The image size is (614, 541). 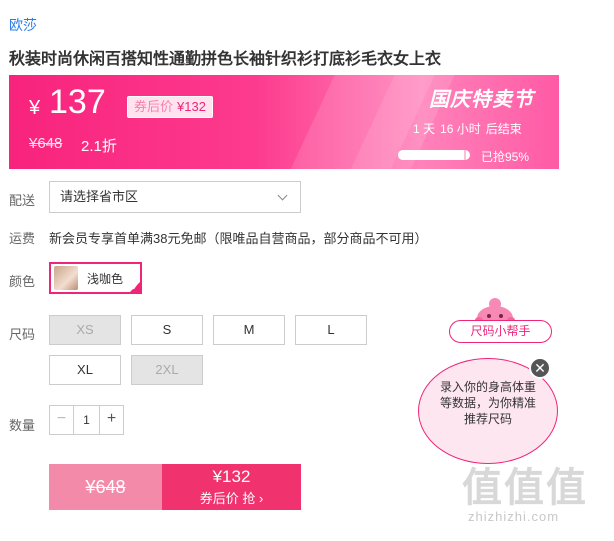 What do you see at coordinates (231, 487) in the screenshot?
I see `buy-with-coupon-button: ¥132 券后价 抢 ›` at bounding box center [231, 487].